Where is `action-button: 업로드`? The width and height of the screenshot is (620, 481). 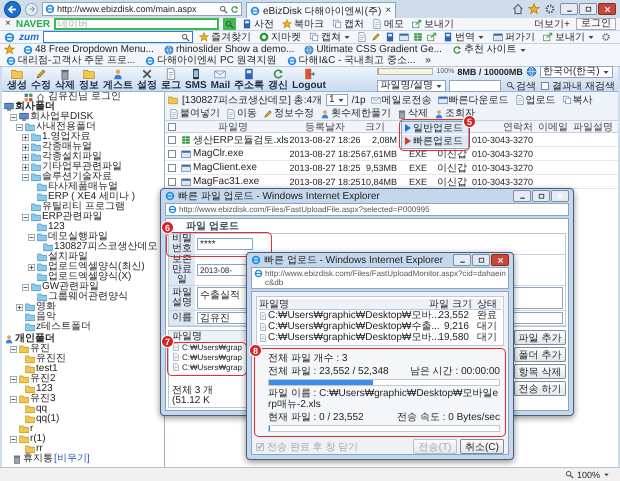
action-button: 업로드 is located at coordinates (535, 100).